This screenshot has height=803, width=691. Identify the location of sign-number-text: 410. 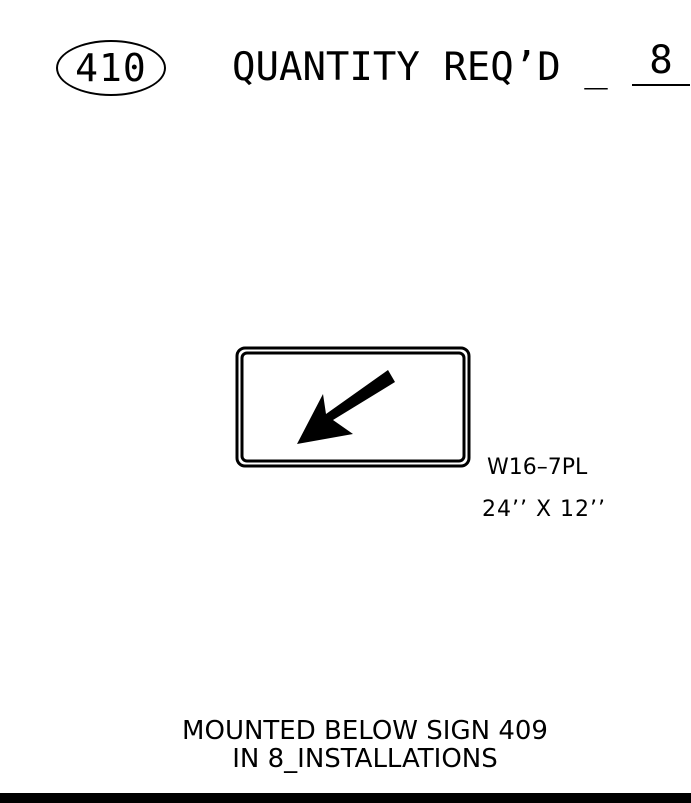
(111, 68).